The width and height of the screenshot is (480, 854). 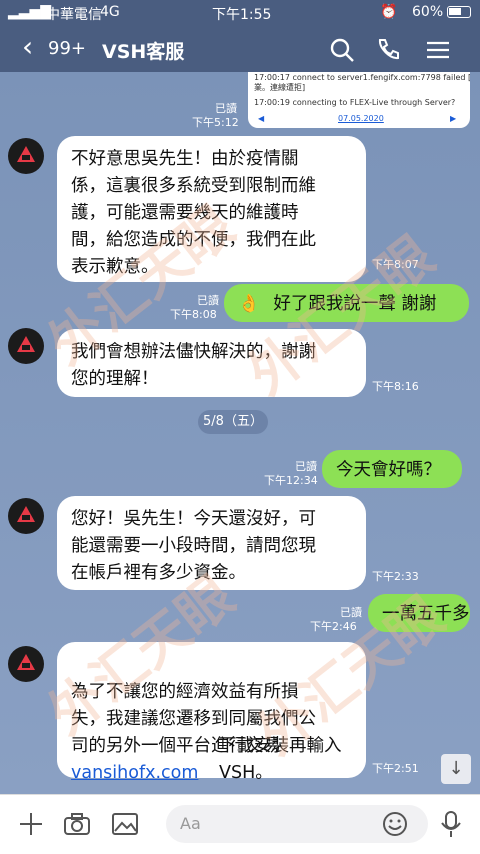 What do you see at coordinates (438, 50) in the screenshot?
I see `menu-icon` at bounding box center [438, 50].